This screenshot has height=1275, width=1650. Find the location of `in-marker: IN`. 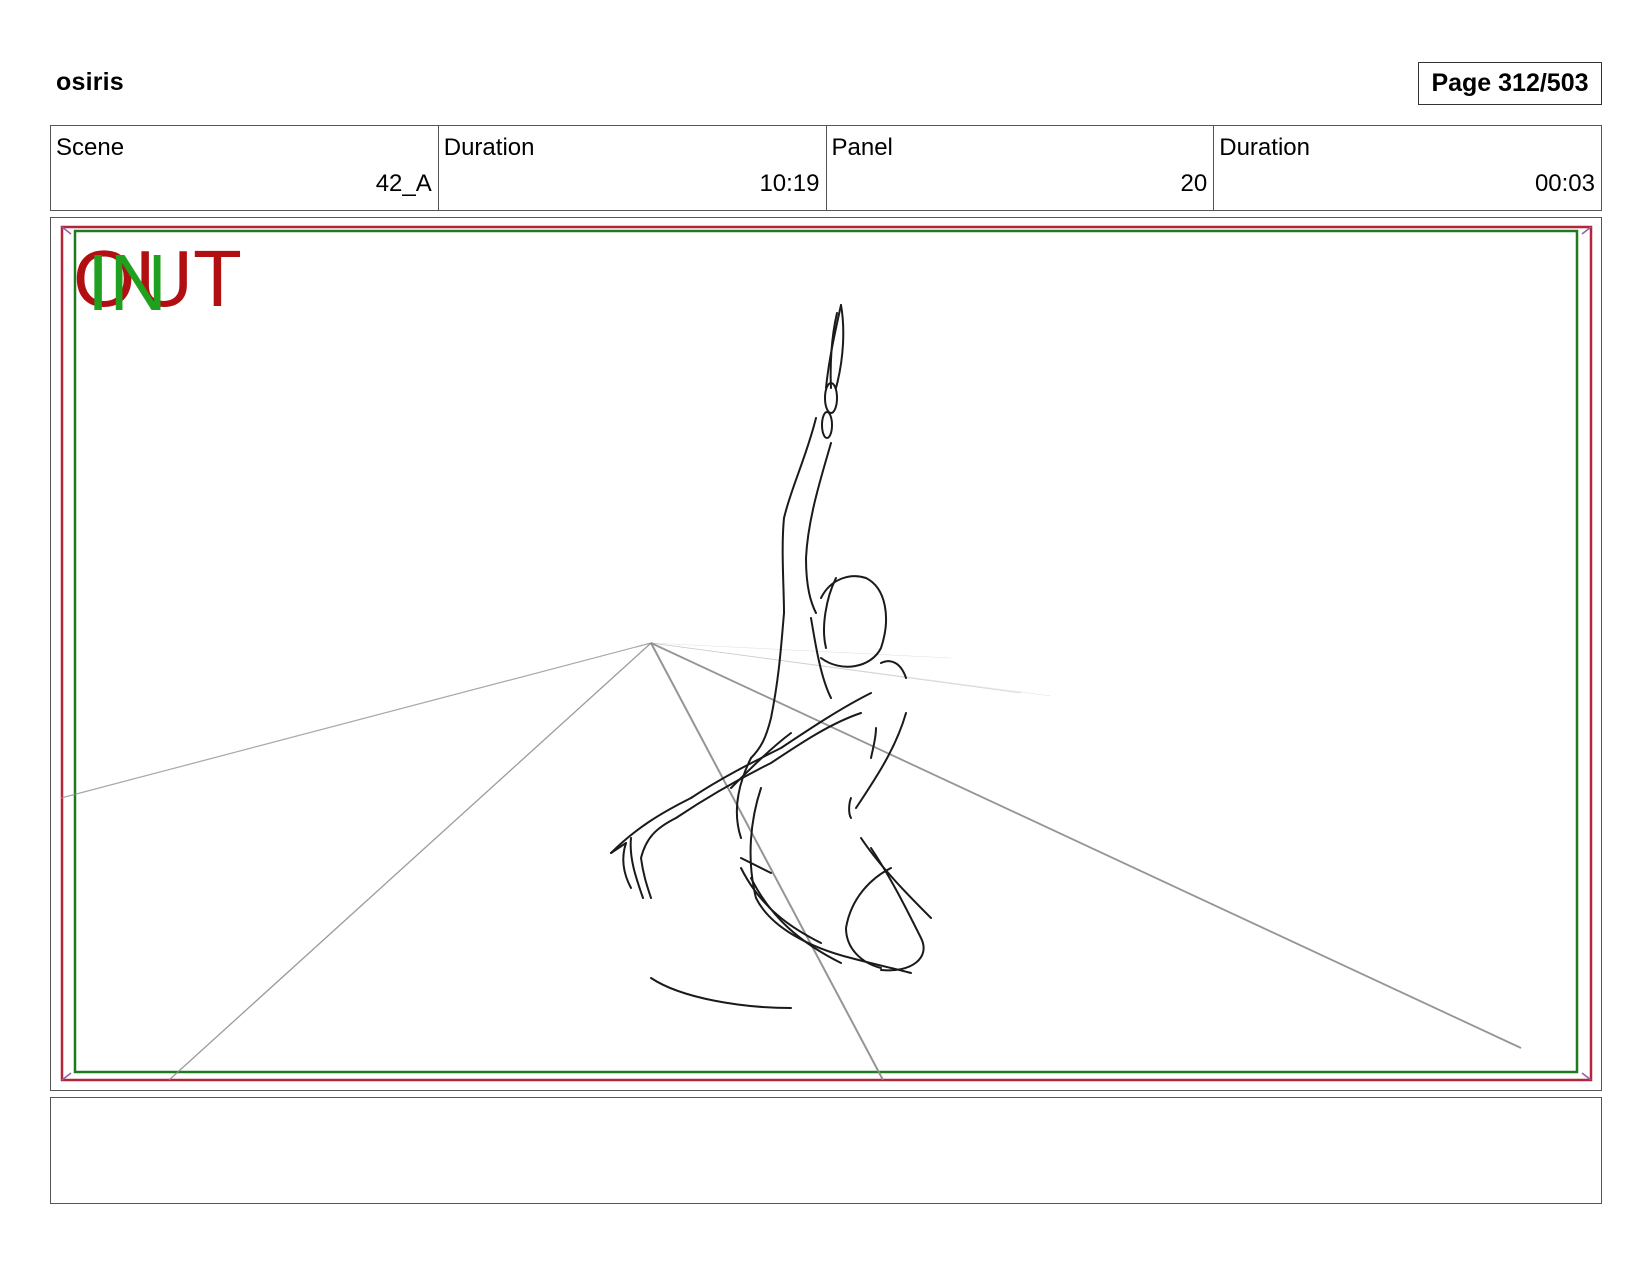

in-marker: IN is located at coordinates (127, 282).